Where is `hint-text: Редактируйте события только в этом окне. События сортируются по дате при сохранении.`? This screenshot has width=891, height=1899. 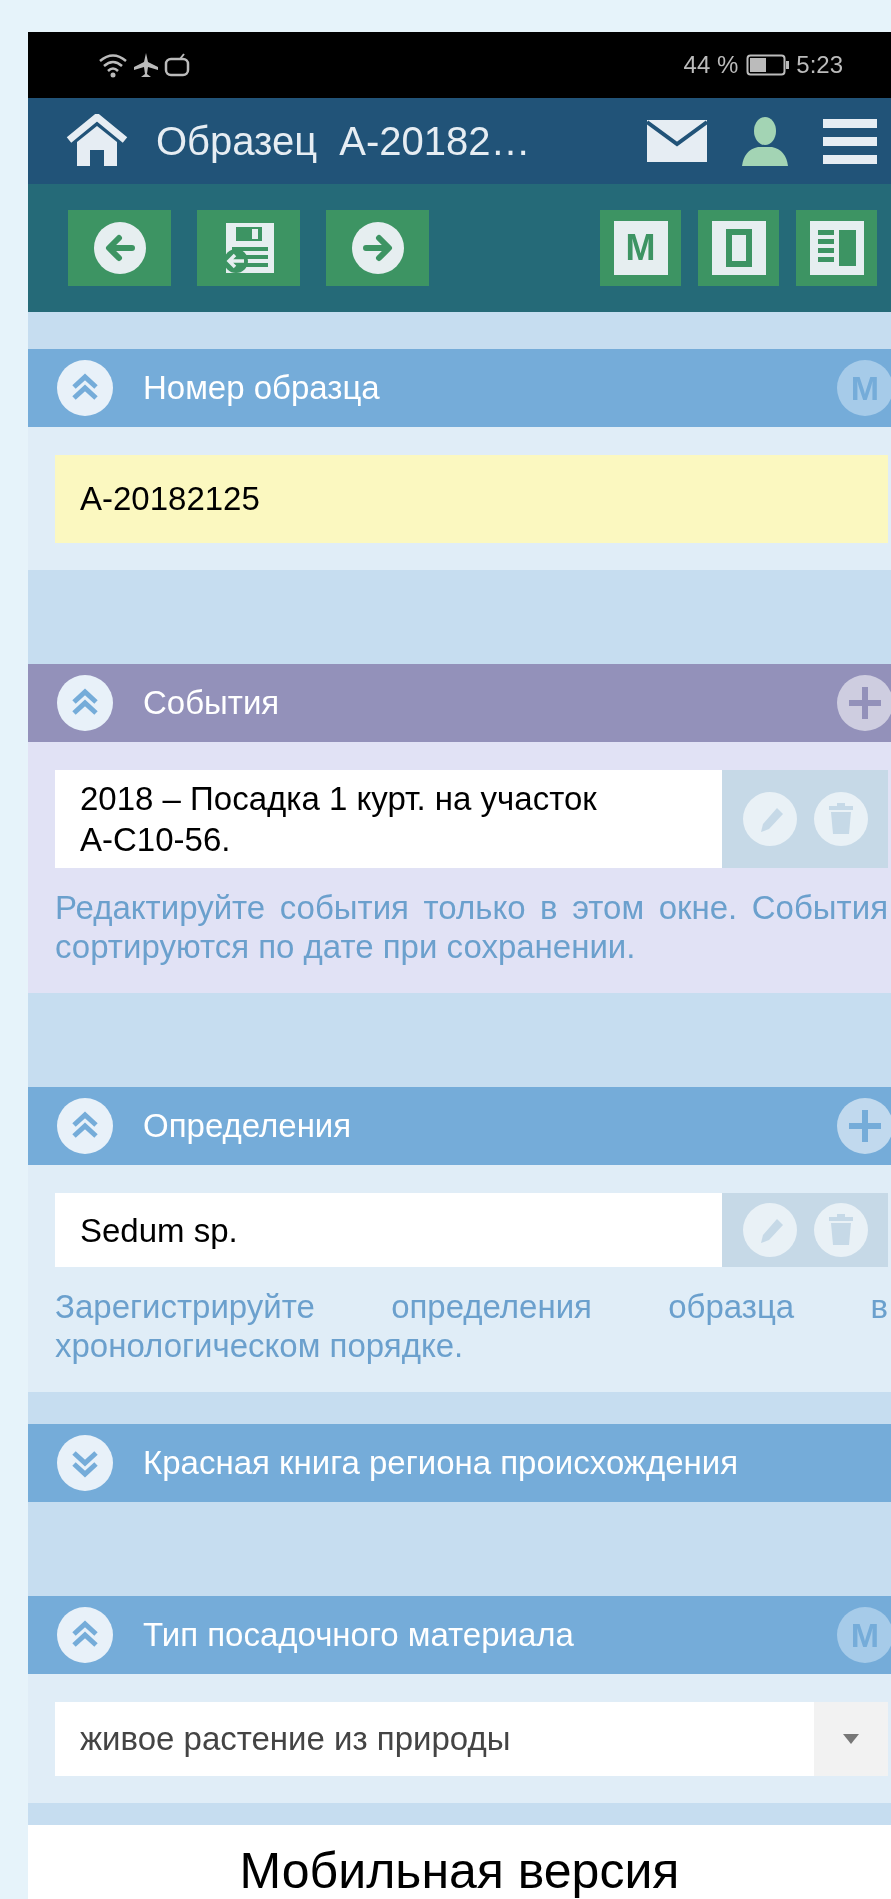 hint-text: Редактируйте события только в этом окне. События сортируются по дате при сохранении. is located at coordinates (471, 927).